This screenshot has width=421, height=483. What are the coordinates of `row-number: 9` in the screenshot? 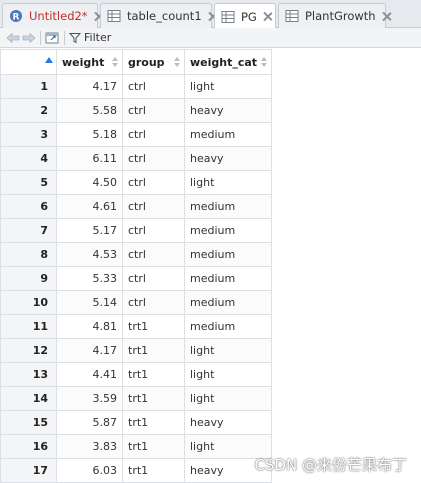 It's located at (28, 278).